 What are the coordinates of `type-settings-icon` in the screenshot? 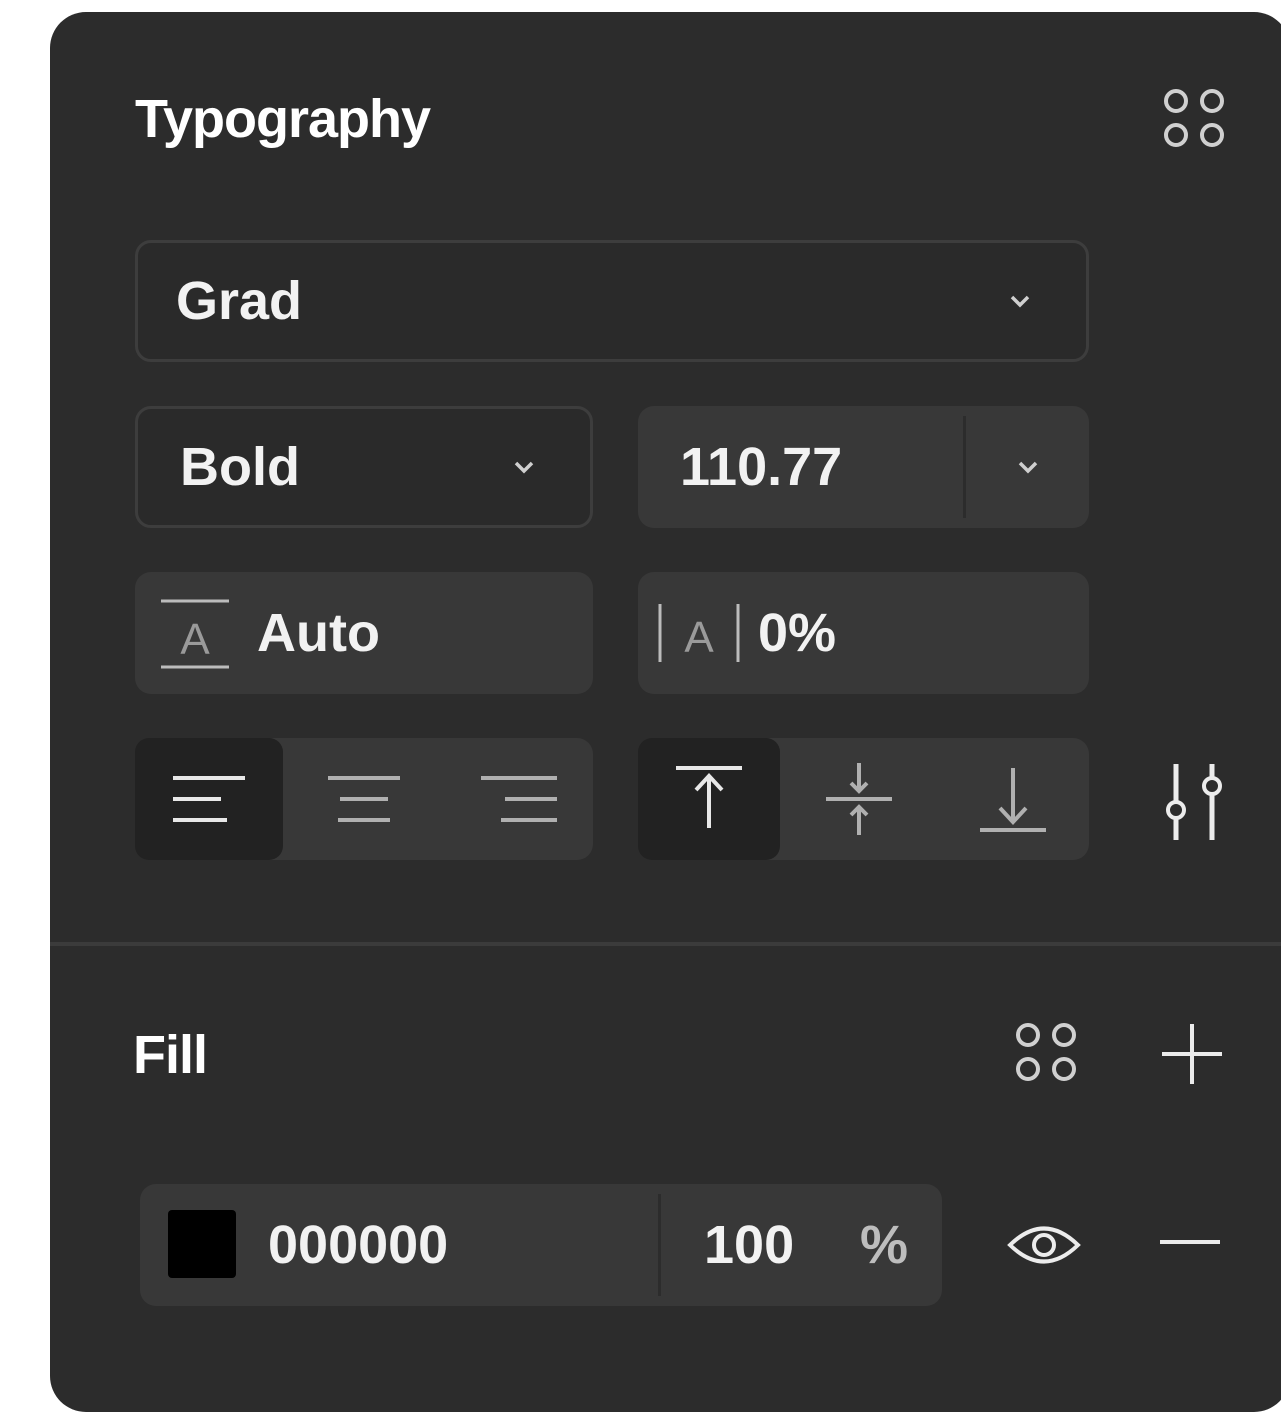 It's located at (1195, 802).